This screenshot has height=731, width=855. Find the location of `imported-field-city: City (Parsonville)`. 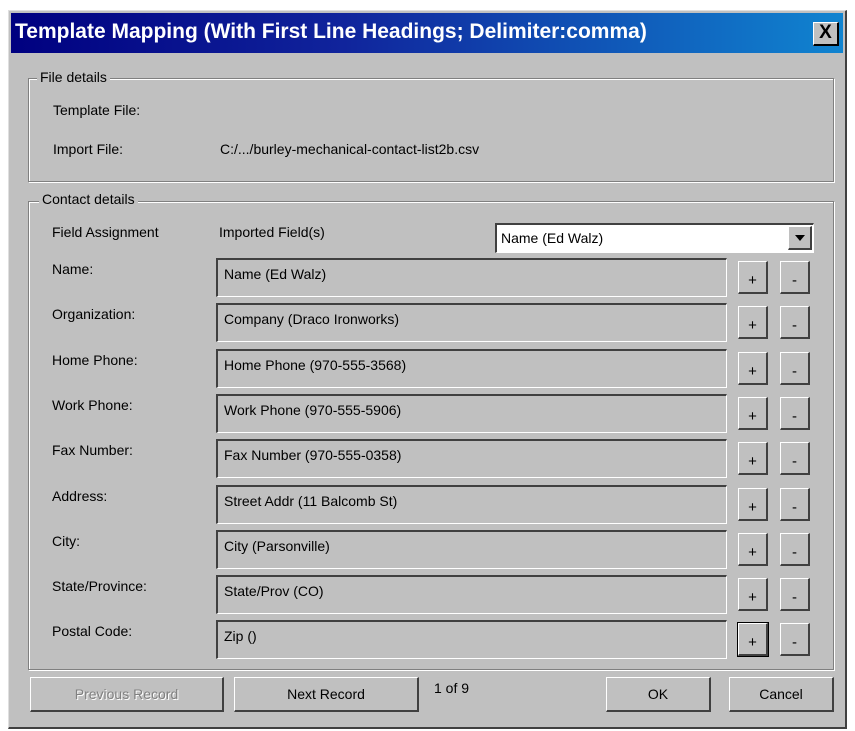

imported-field-city: City (Parsonville) is located at coordinates (471, 549).